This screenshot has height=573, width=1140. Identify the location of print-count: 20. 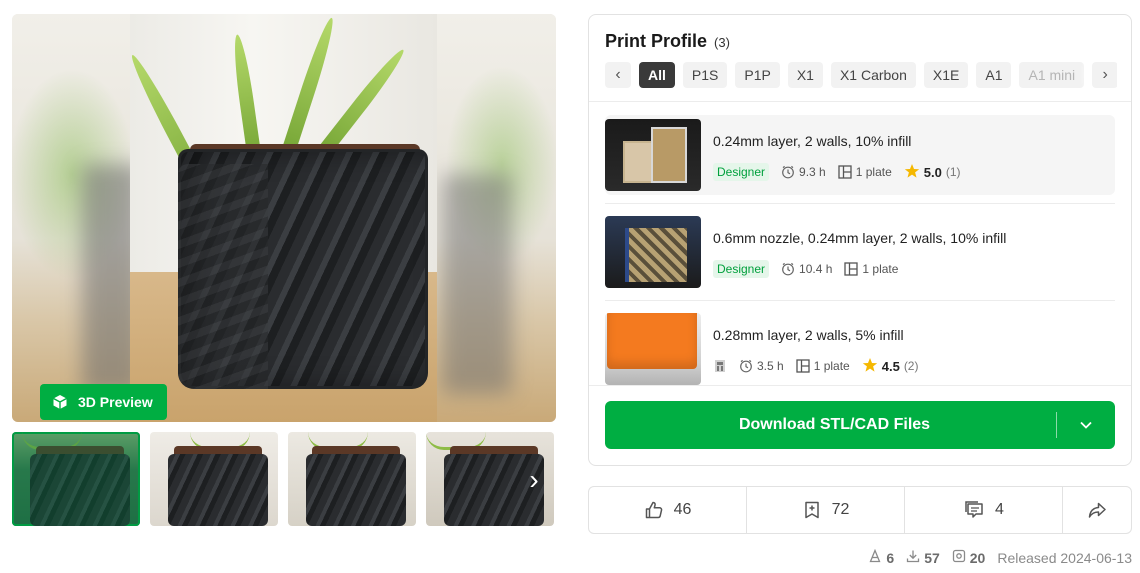
(977, 557).